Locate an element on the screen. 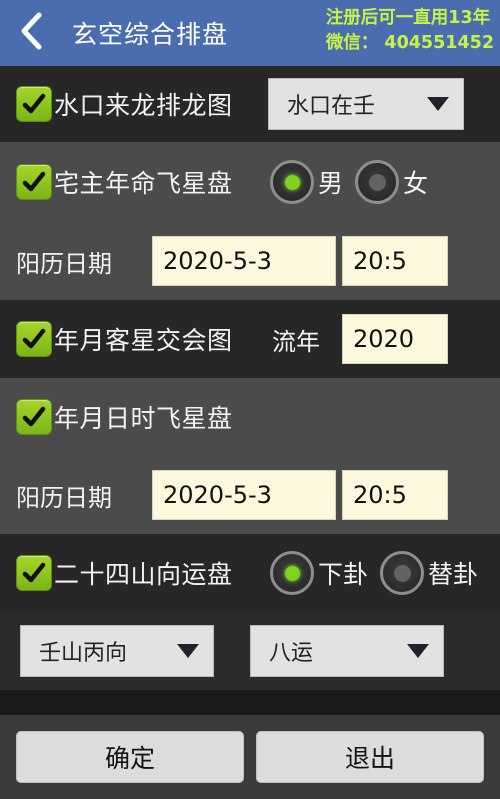 This screenshot has height=799, width=500. row-guest-star: 年月客星交会图 流年 is located at coordinates (250, 339).